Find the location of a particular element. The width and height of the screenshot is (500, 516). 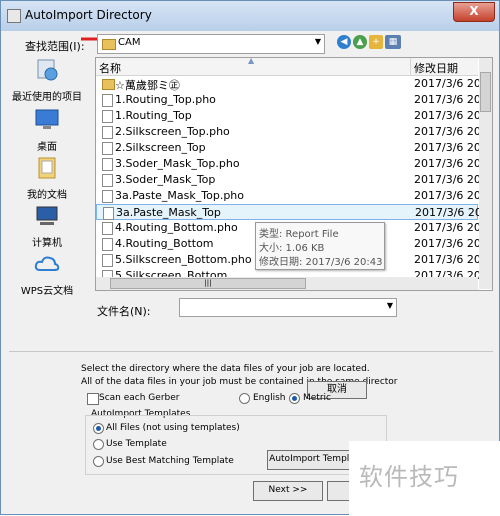

tooltip-modified: 修改日期: 2017/3/6 20:43 is located at coordinates (321, 262).